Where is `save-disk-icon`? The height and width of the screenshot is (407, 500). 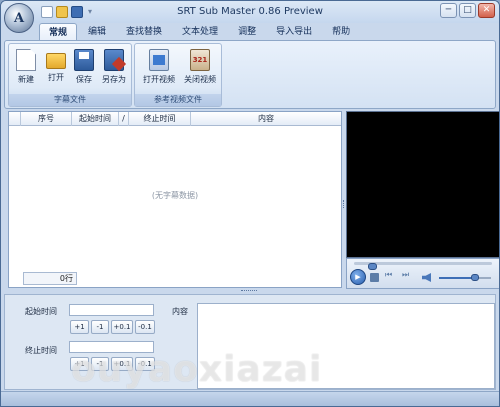
save-disk-icon is located at coordinates (84, 60).